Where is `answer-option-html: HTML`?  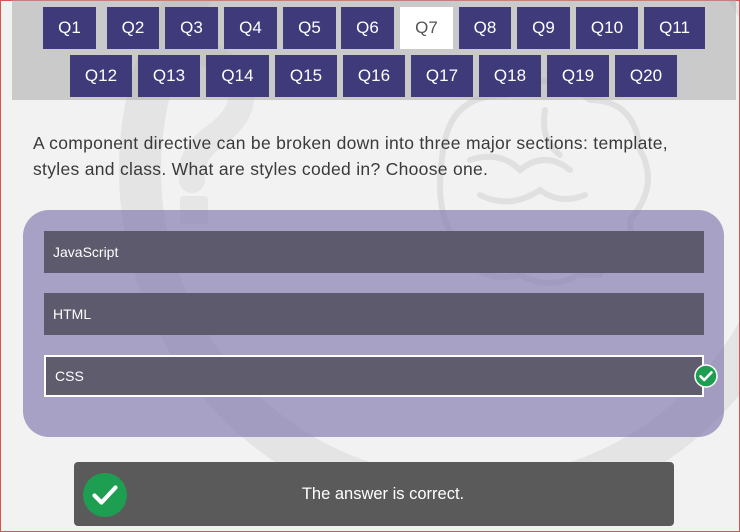 answer-option-html: HTML is located at coordinates (374, 314).